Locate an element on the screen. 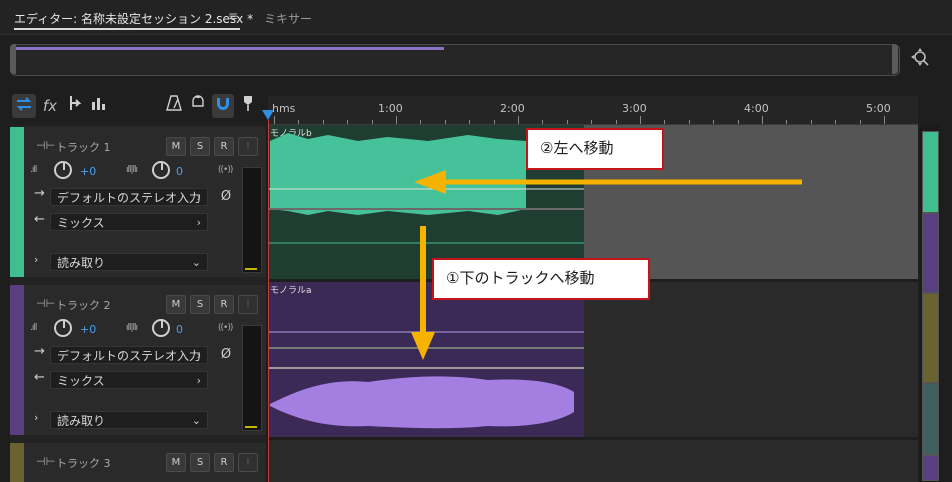 The image size is (952, 482). arrow-left-head is located at coordinates (430, 182).